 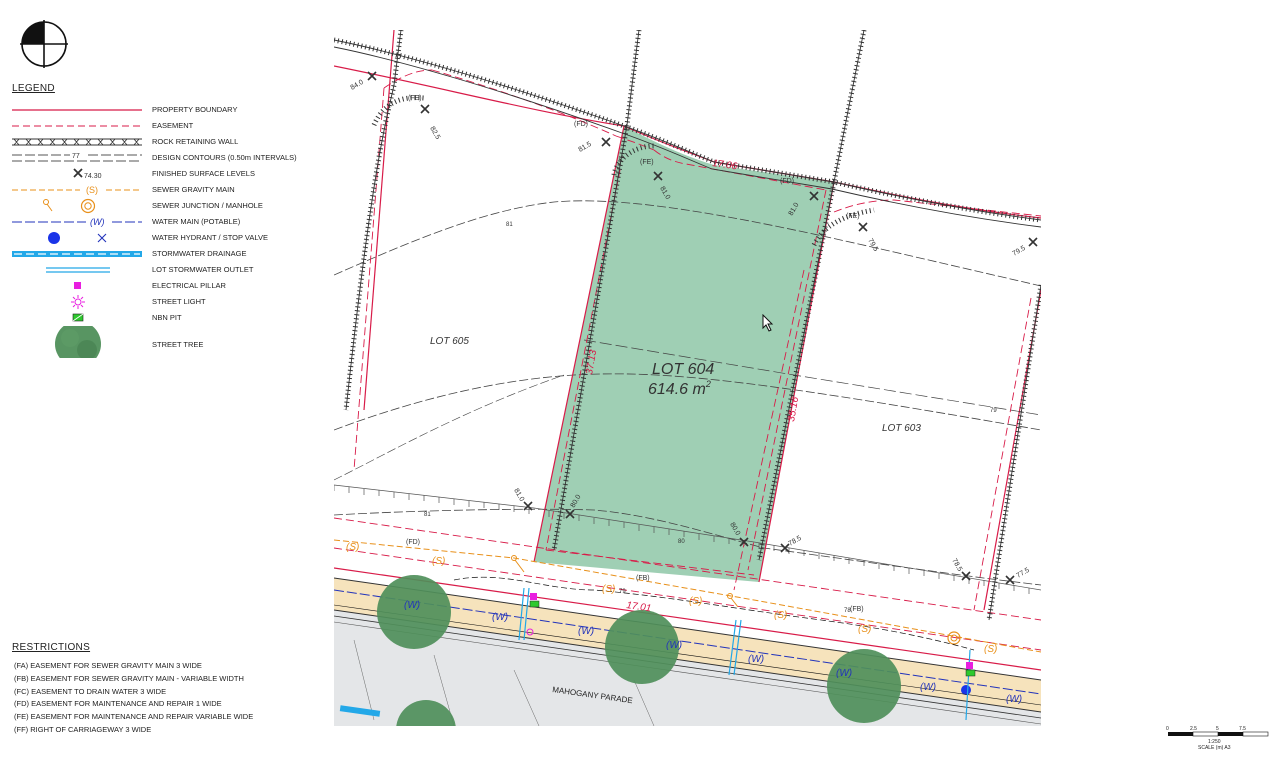 I want to click on water-main-icon: (W), so click(x=77, y=222).